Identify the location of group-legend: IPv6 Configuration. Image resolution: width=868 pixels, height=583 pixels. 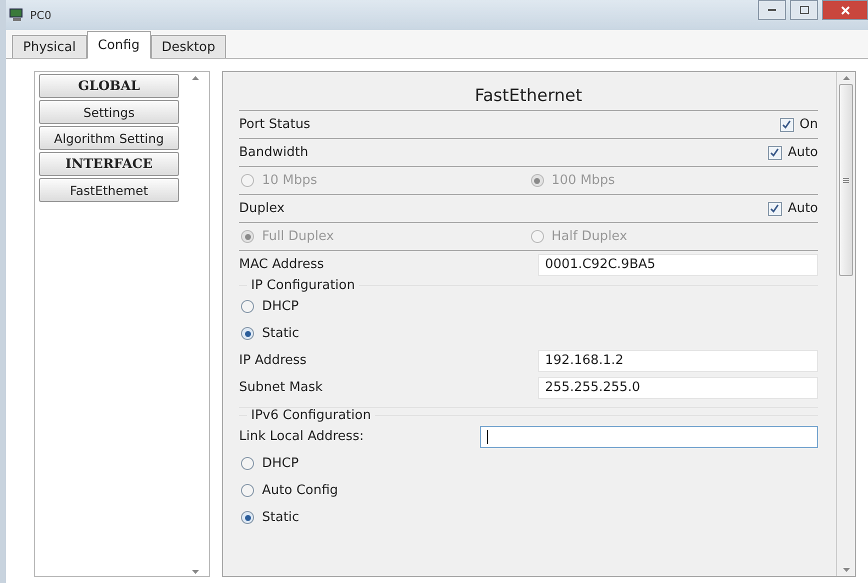
(311, 415).